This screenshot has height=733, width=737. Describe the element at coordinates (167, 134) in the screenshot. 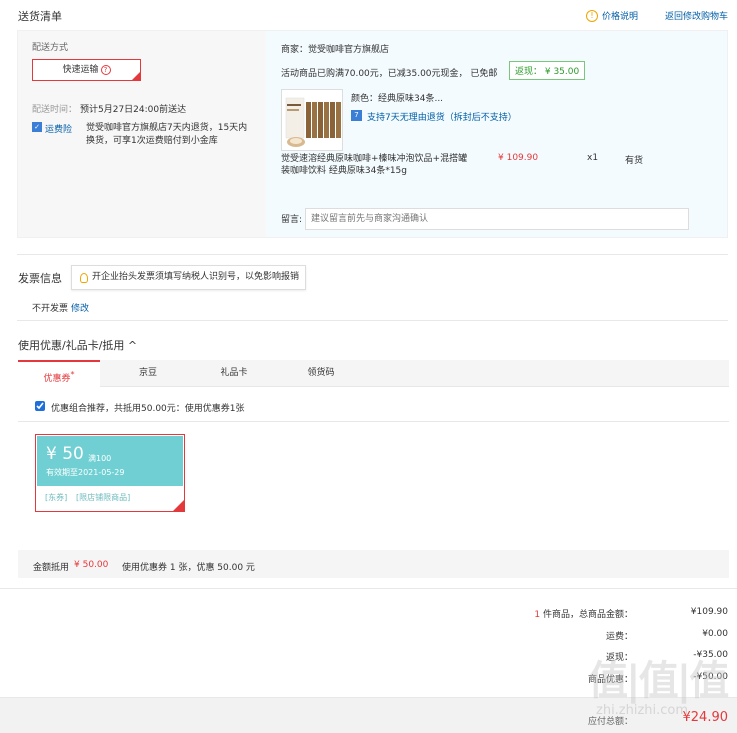

I see `shipping-insurance-desc: 觉受咖啡官方旗舰店7天内退货，15天内换货，可享1次运费赔付到小金库` at that location.